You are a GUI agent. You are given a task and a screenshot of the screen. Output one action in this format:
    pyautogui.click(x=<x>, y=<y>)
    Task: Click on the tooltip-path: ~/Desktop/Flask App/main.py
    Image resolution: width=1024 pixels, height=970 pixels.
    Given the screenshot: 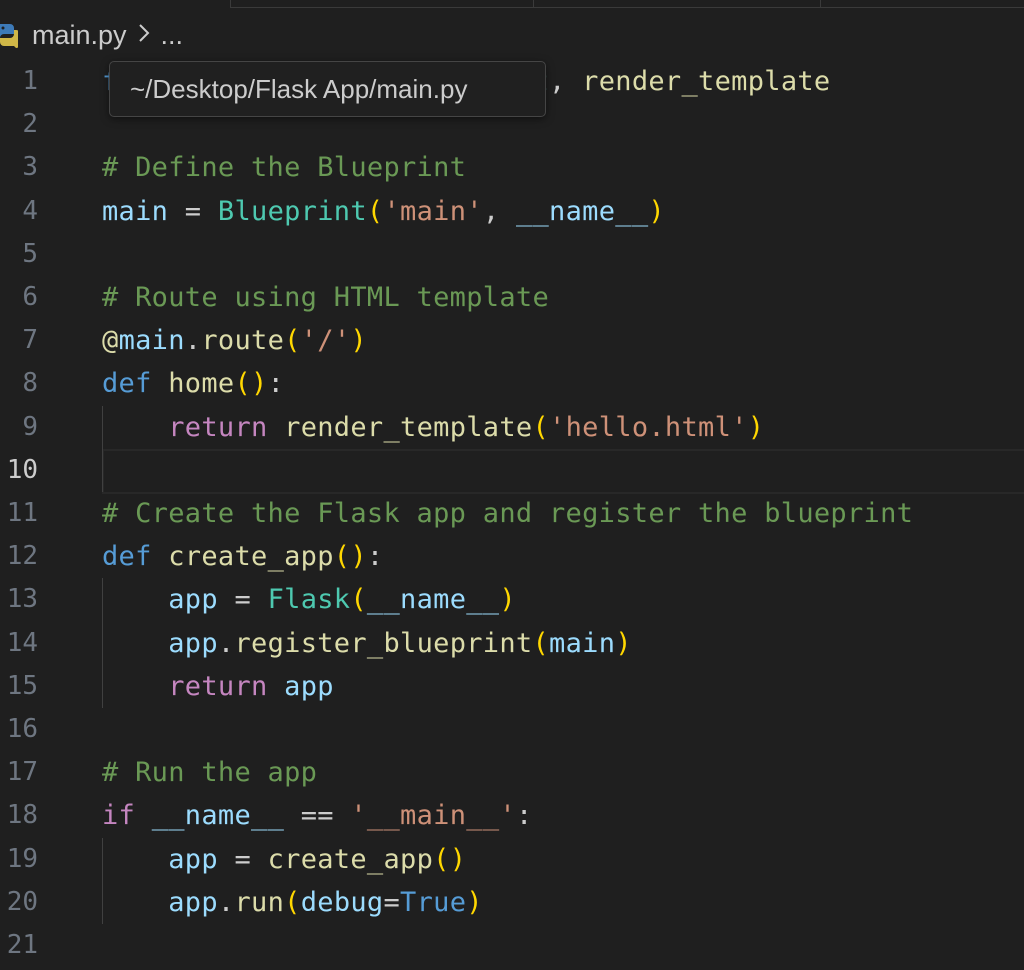 What is the action you would take?
    pyautogui.click(x=299, y=88)
    